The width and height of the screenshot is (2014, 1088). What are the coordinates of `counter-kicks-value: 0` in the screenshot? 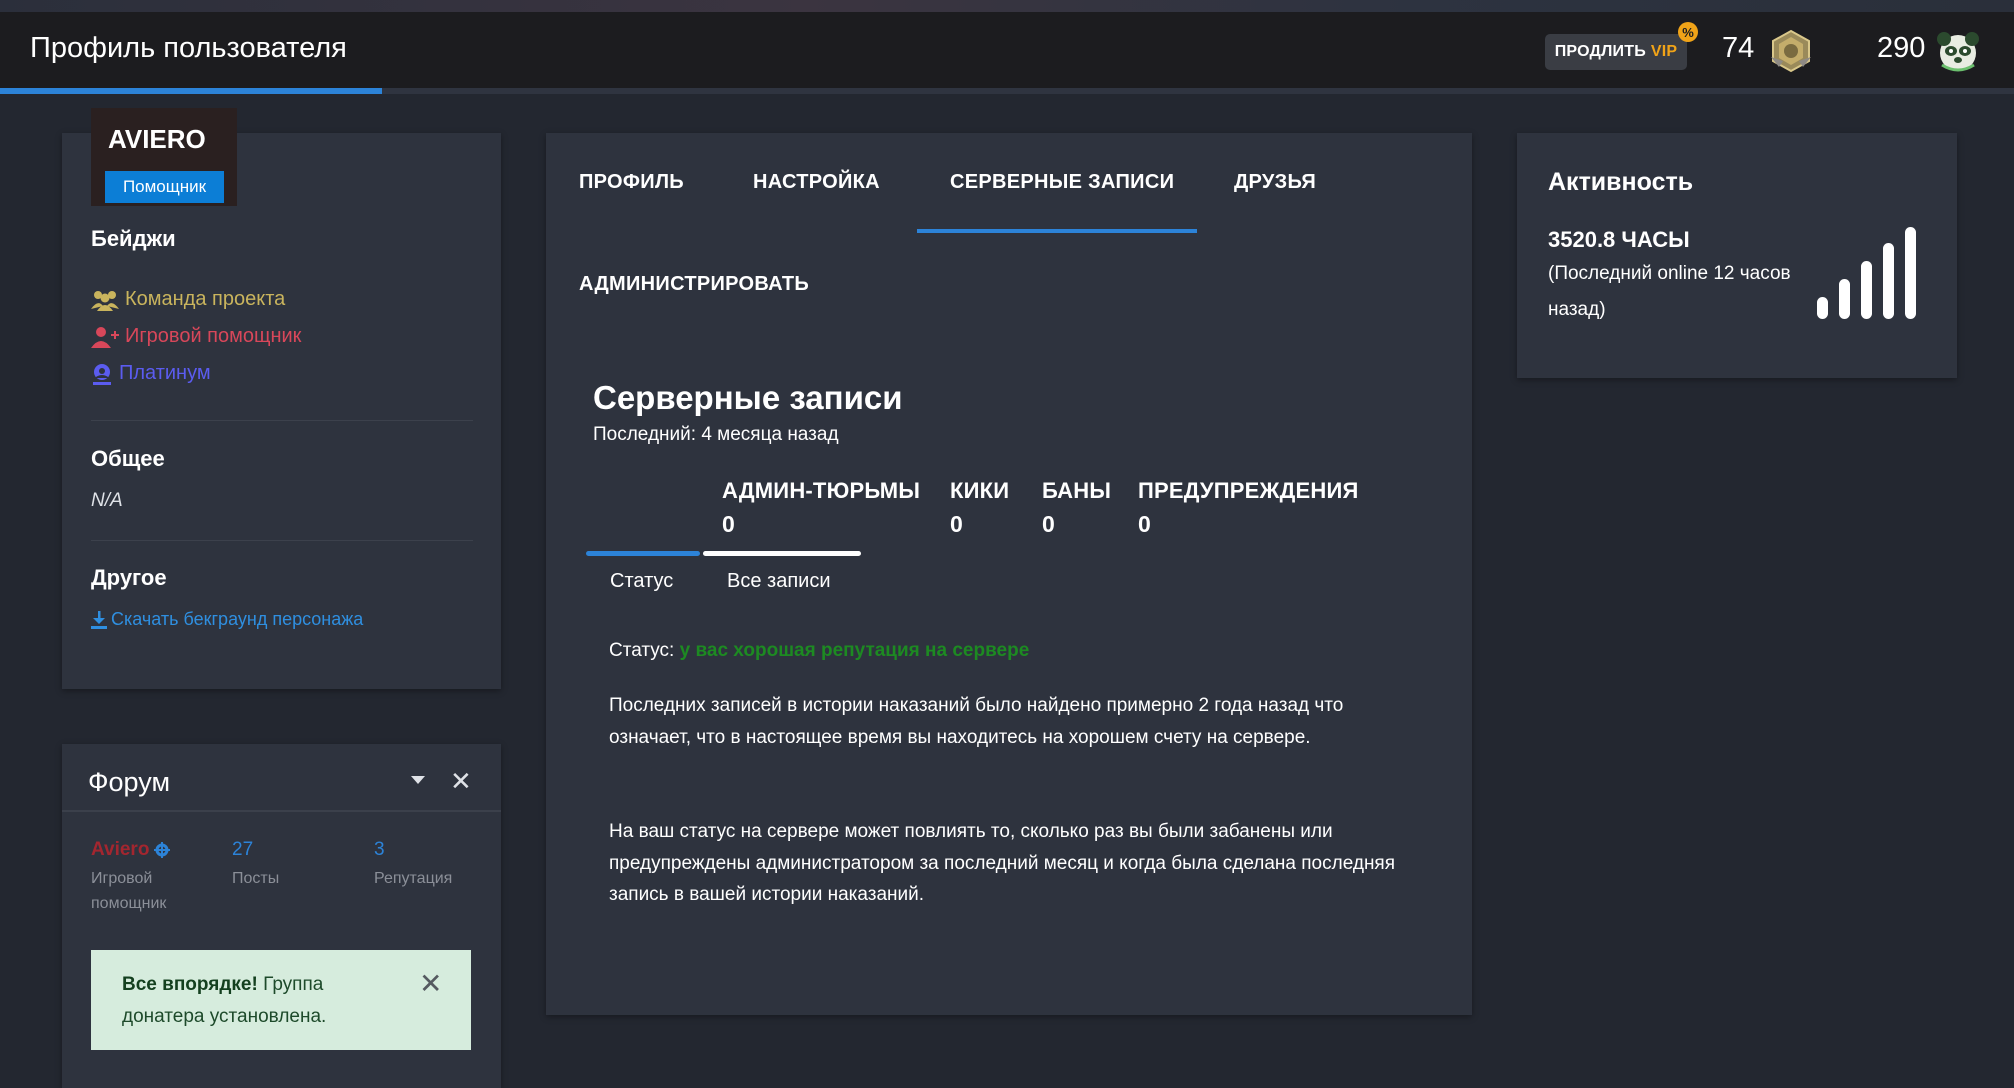 It's located at (956, 524).